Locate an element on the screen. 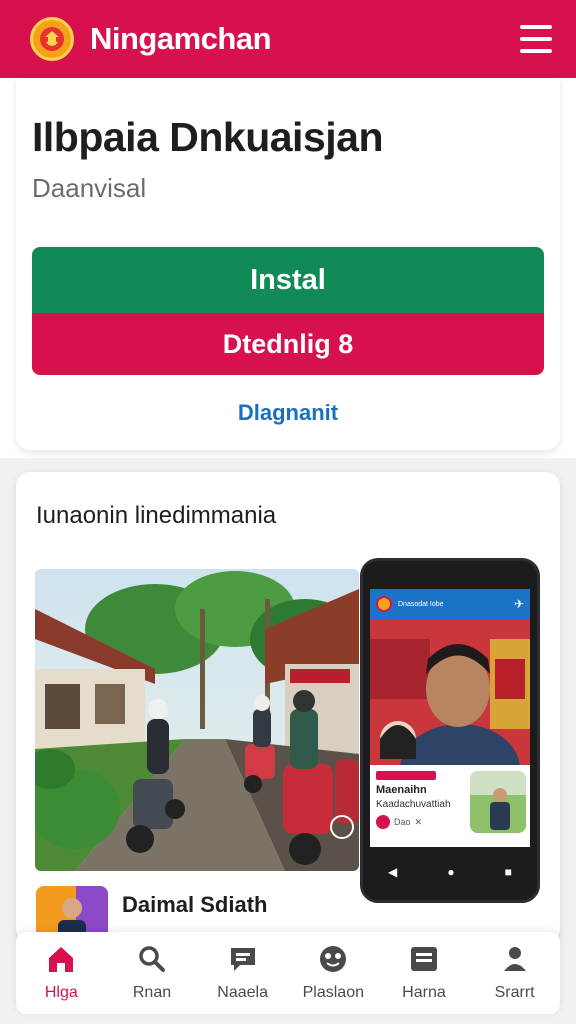 The image size is (576, 1024). news-thumbnail is located at coordinates (498, 802).